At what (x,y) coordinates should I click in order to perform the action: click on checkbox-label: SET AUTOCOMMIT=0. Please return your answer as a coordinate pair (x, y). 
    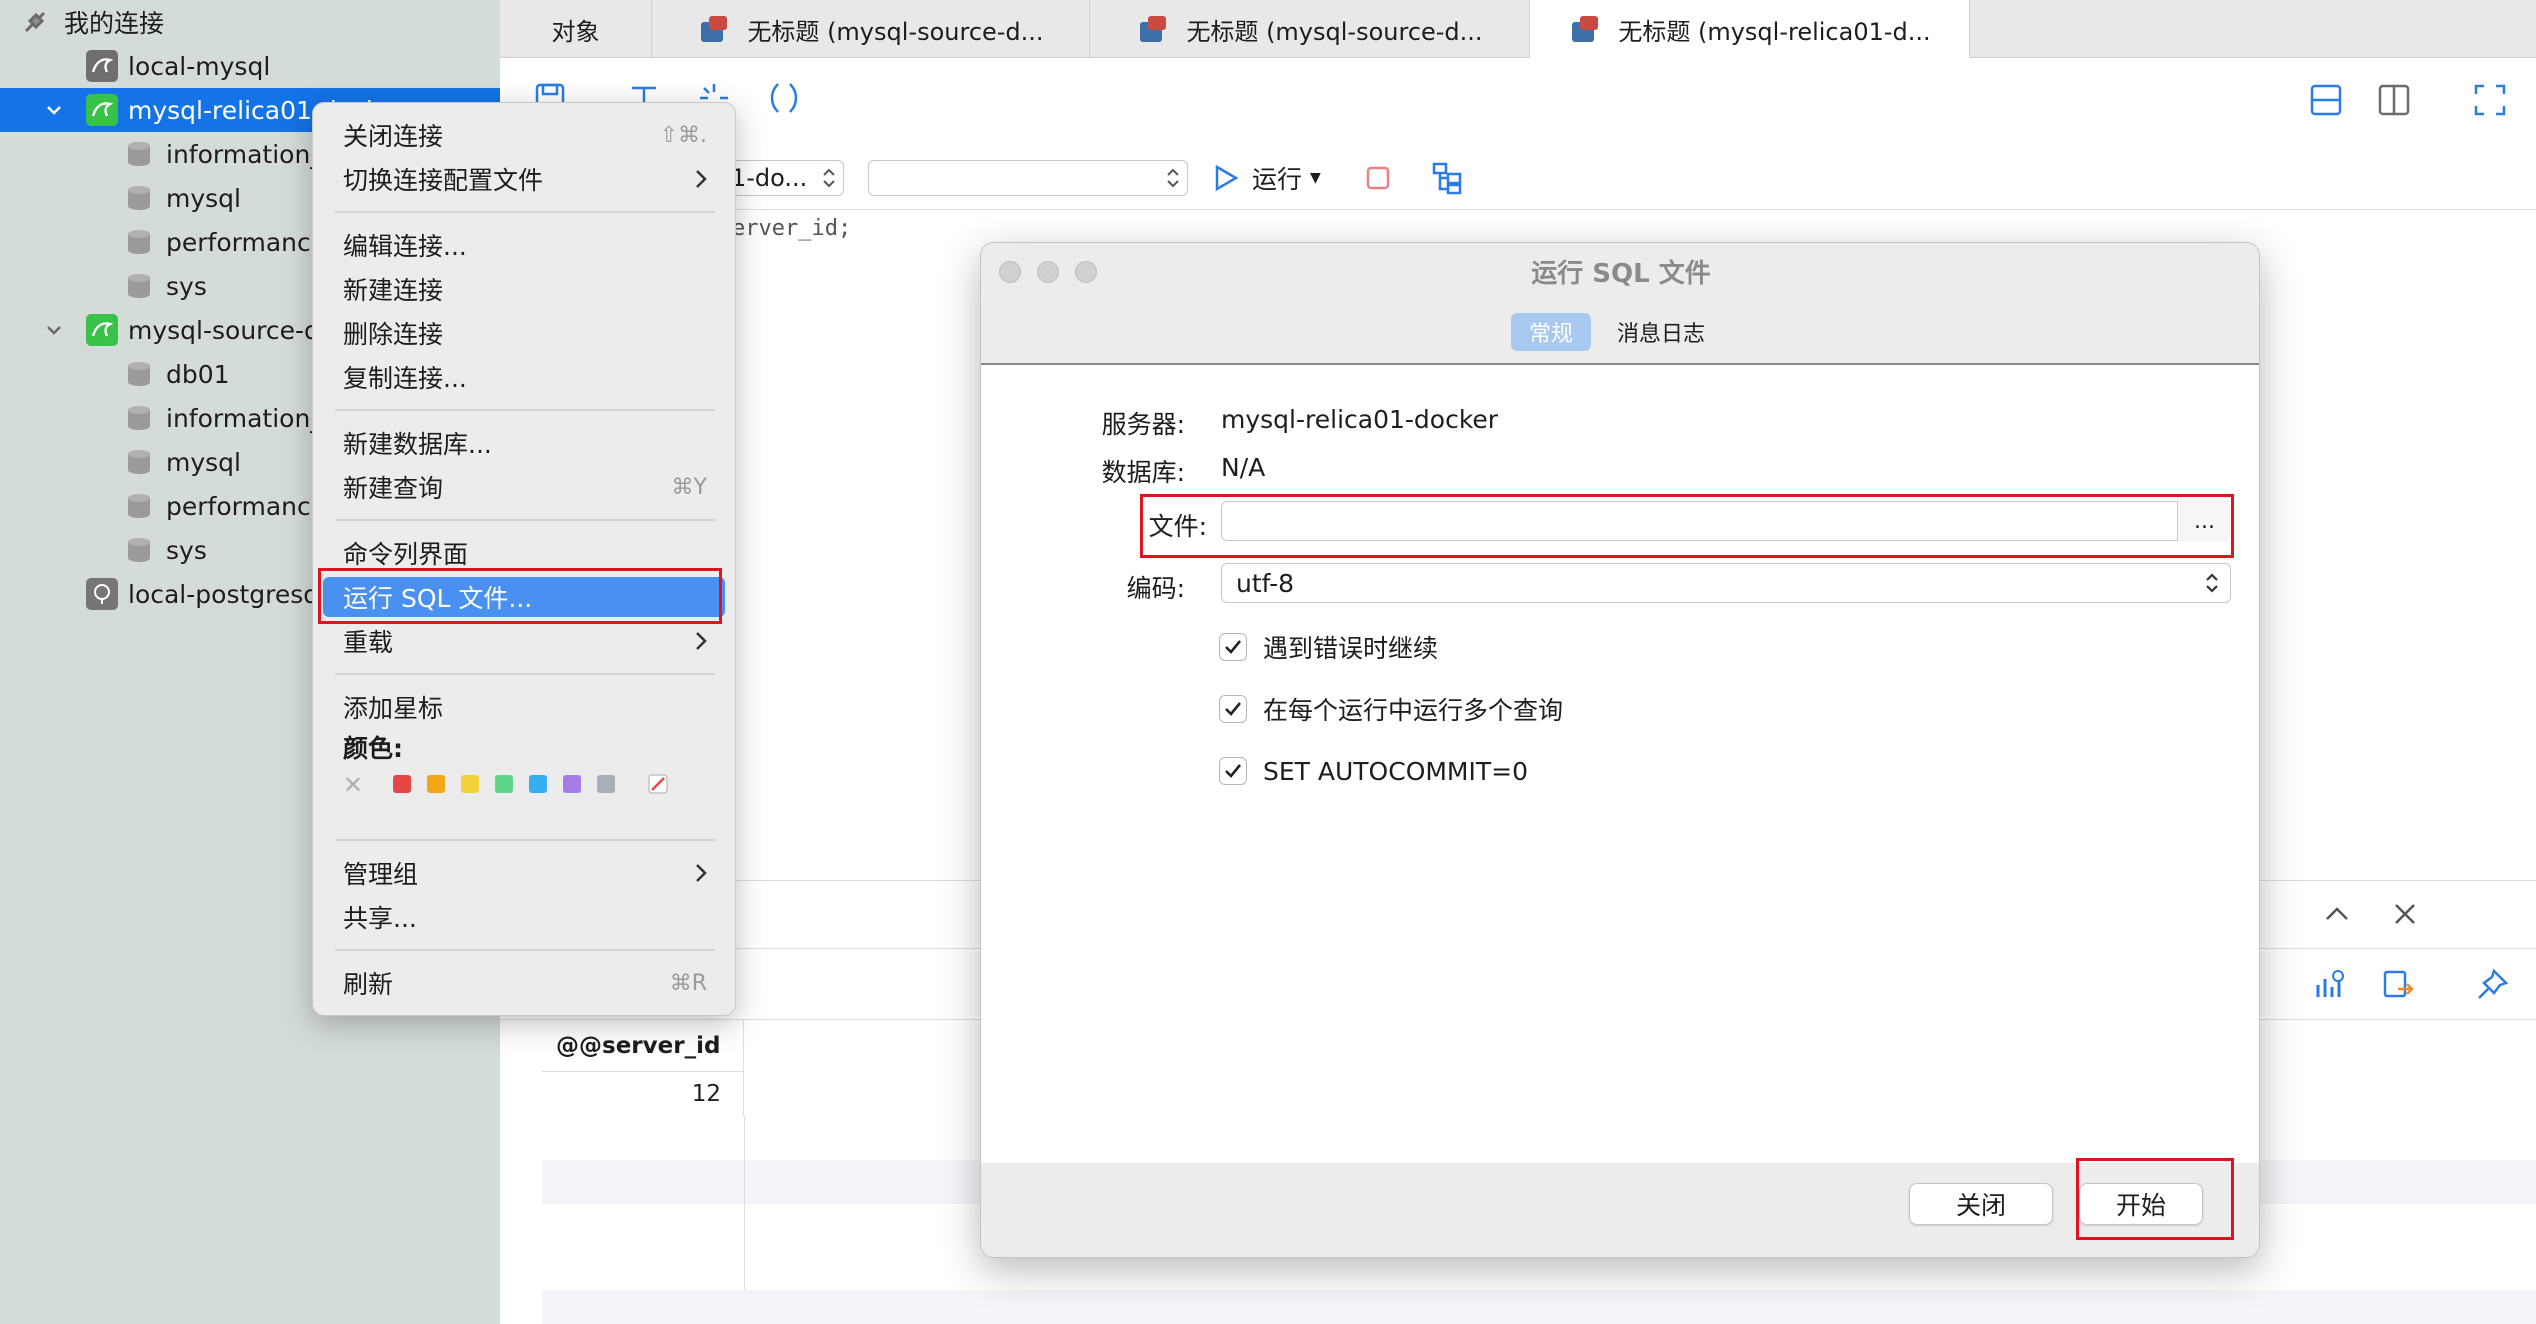
    Looking at the image, I should click on (1396, 771).